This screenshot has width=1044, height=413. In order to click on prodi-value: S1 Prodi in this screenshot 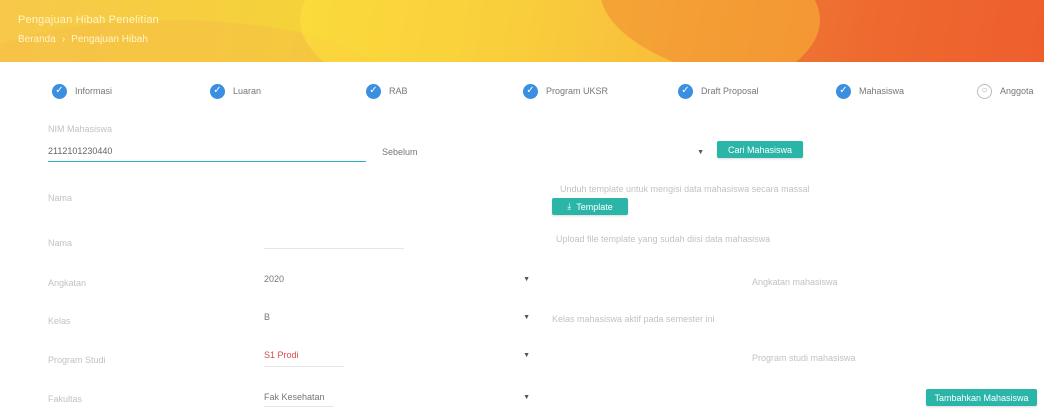, I will do `click(281, 355)`.